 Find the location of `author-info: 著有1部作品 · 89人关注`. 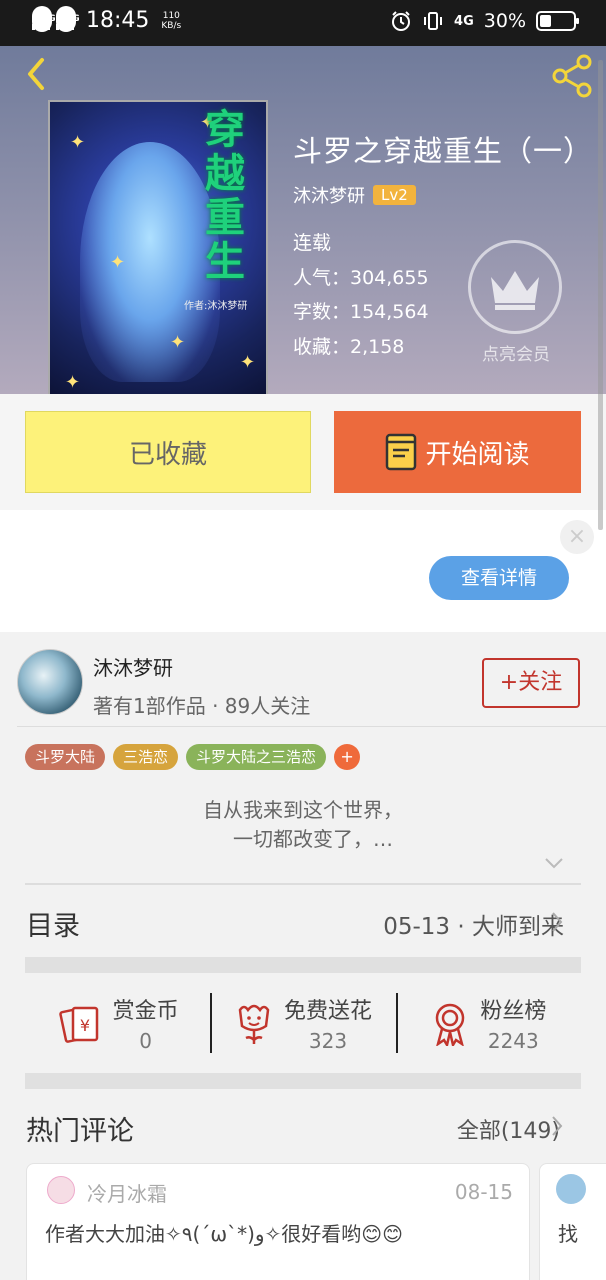

author-info: 著有1部作品 · 89人关注 is located at coordinates (202, 706).